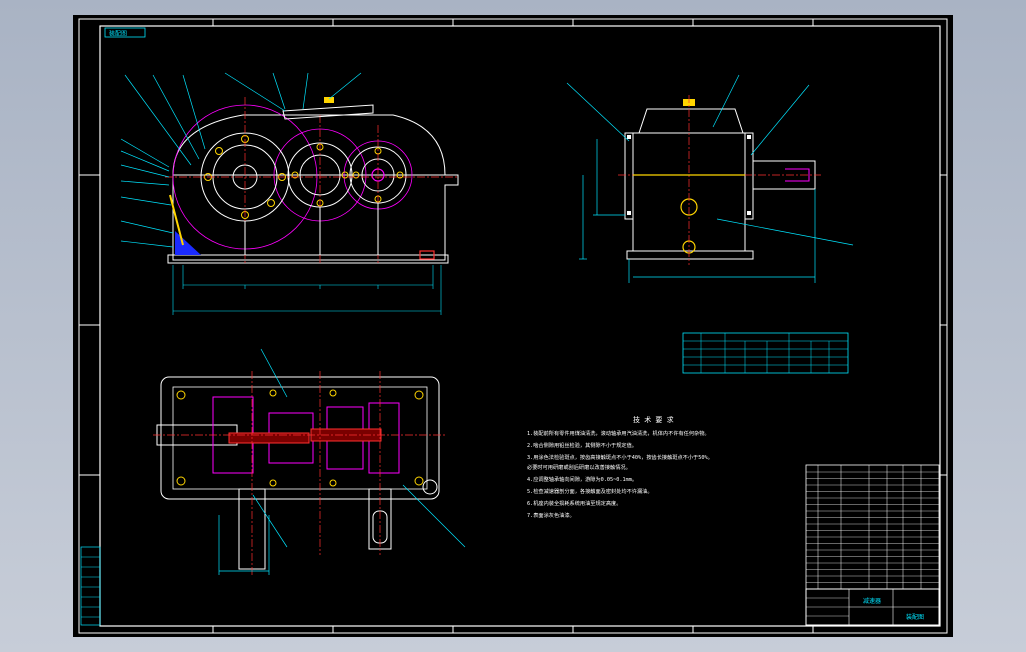 This screenshot has height=652, width=1026. Describe the element at coordinates (749, 176) in the screenshot. I see `side-bearing-right` at that location.